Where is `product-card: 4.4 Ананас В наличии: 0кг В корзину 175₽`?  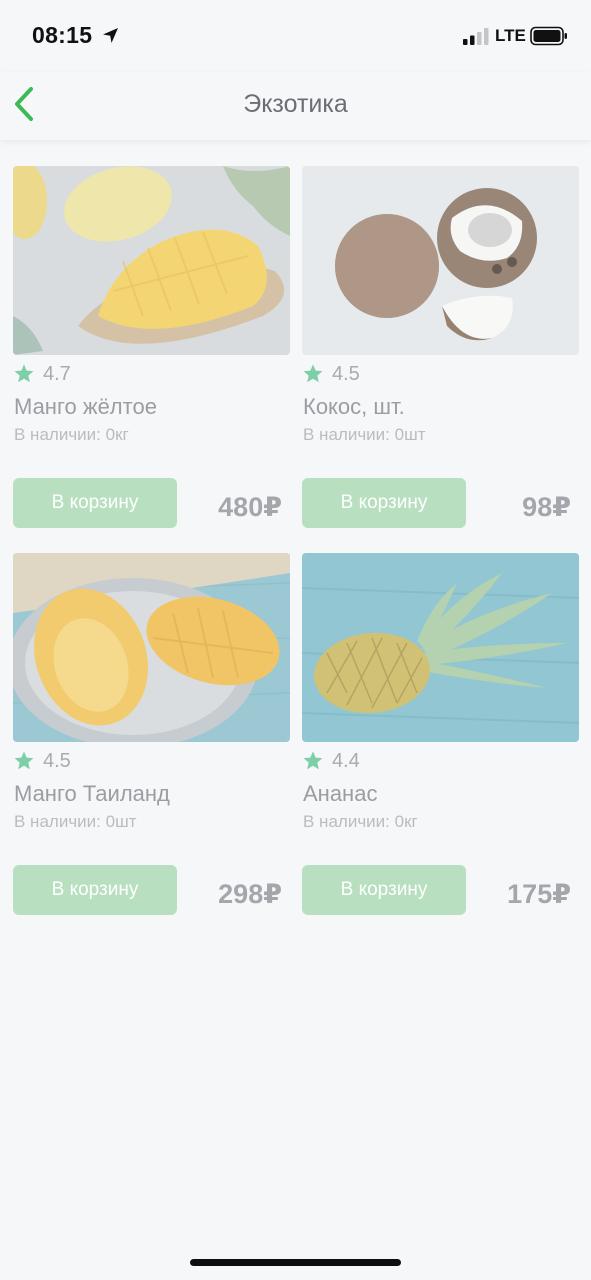 product-card: 4.4 Ананас В наличии: 0кг В корзину 175₽ is located at coordinates (440, 734).